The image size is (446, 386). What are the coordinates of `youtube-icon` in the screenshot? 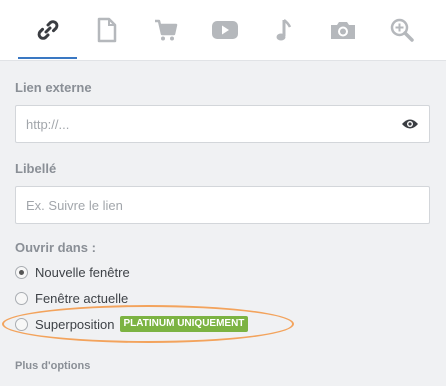 It's located at (224, 30).